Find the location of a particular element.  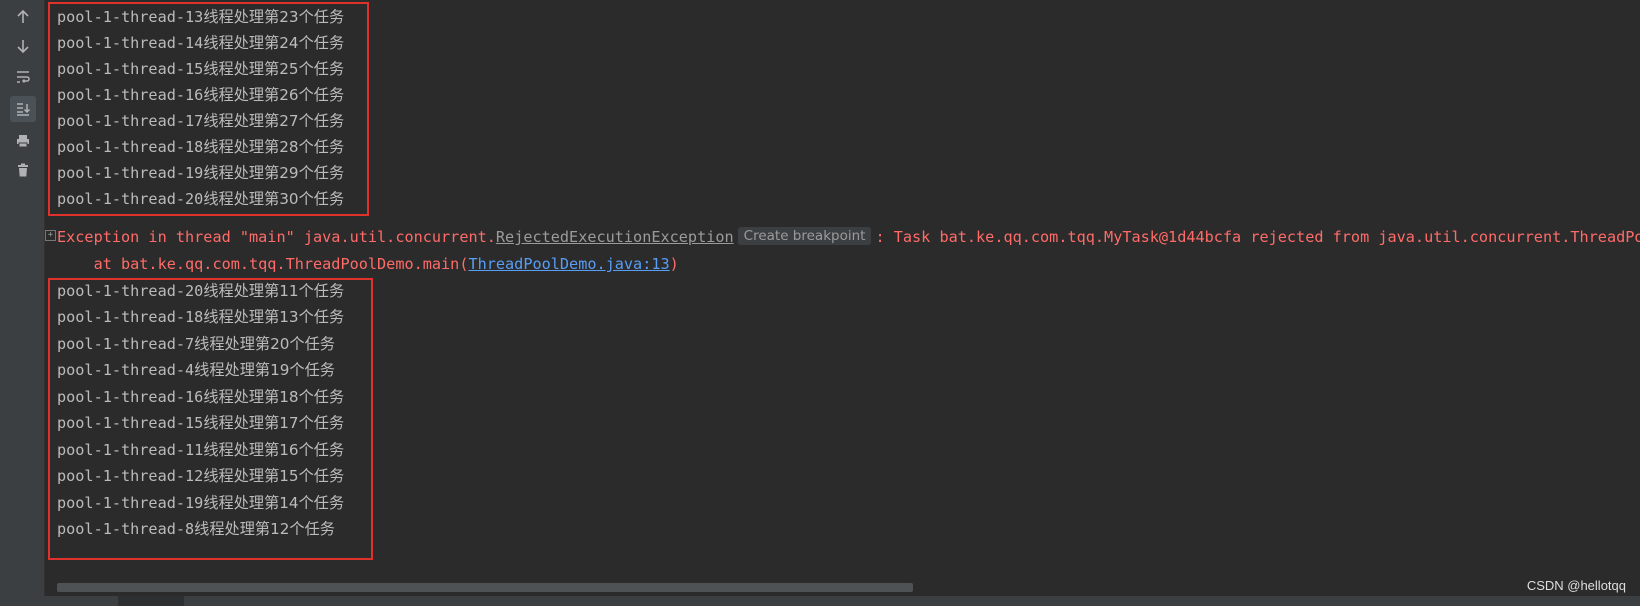

console-toolbar is located at coordinates (22, 303).